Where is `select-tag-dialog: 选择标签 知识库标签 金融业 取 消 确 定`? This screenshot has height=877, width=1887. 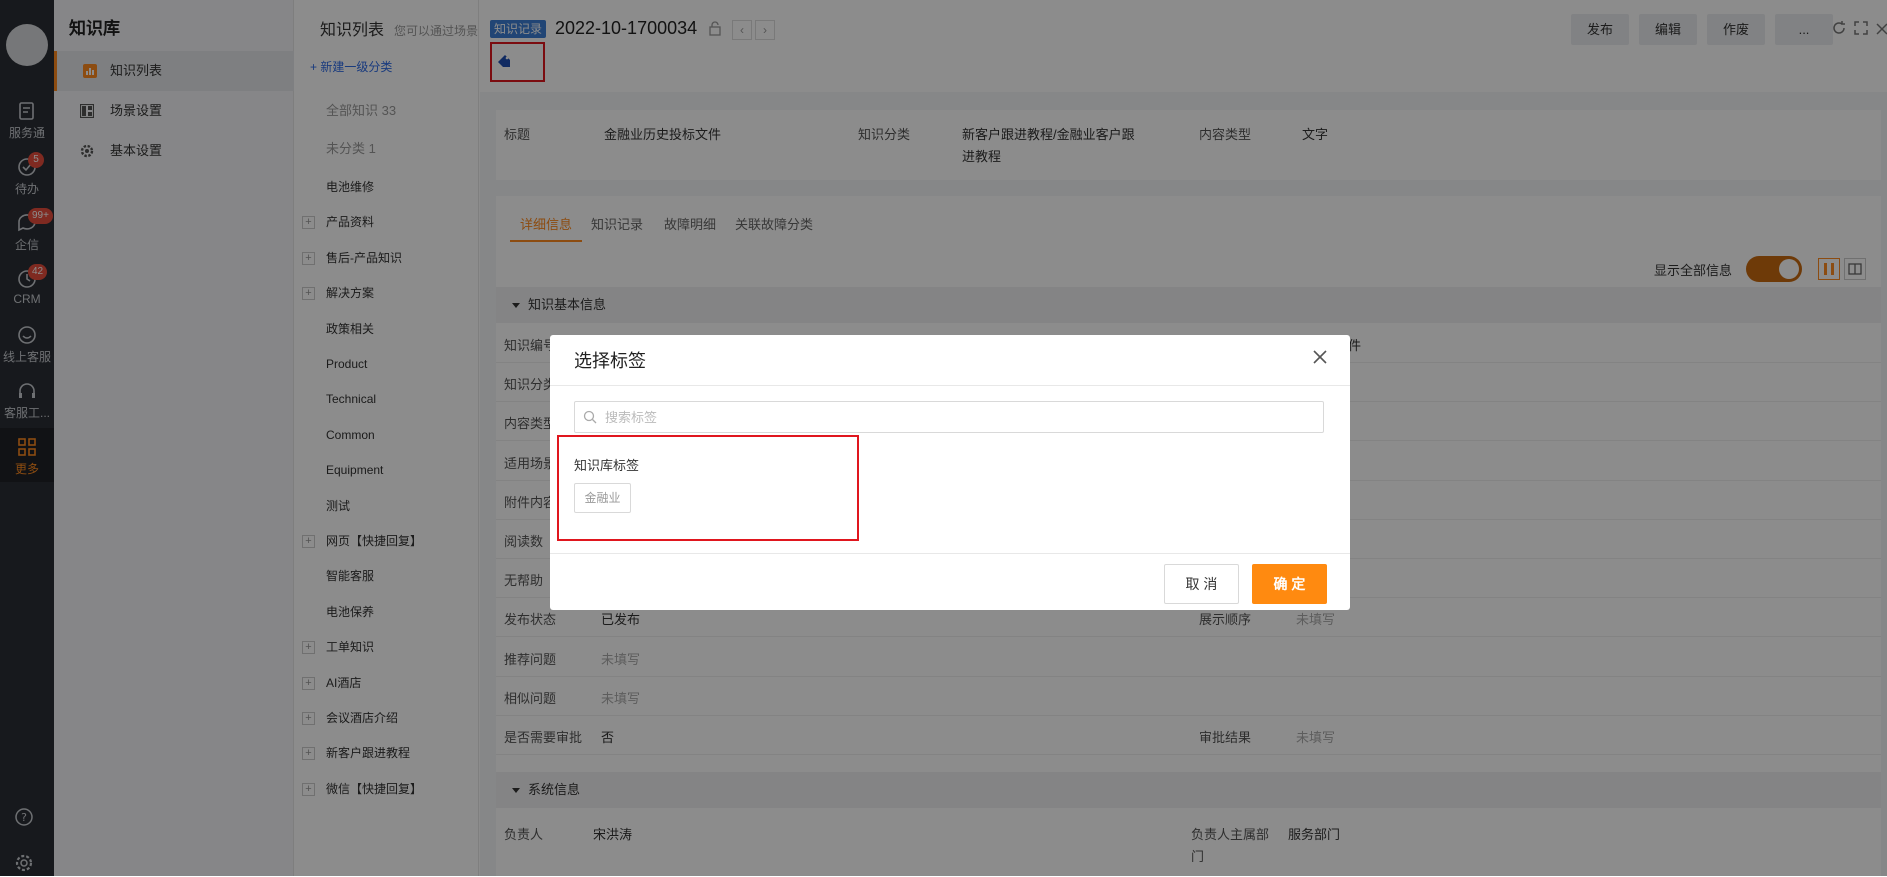 select-tag-dialog: 选择标签 知识库标签 金融业 取 消 确 定 is located at coordinates (950, 472).